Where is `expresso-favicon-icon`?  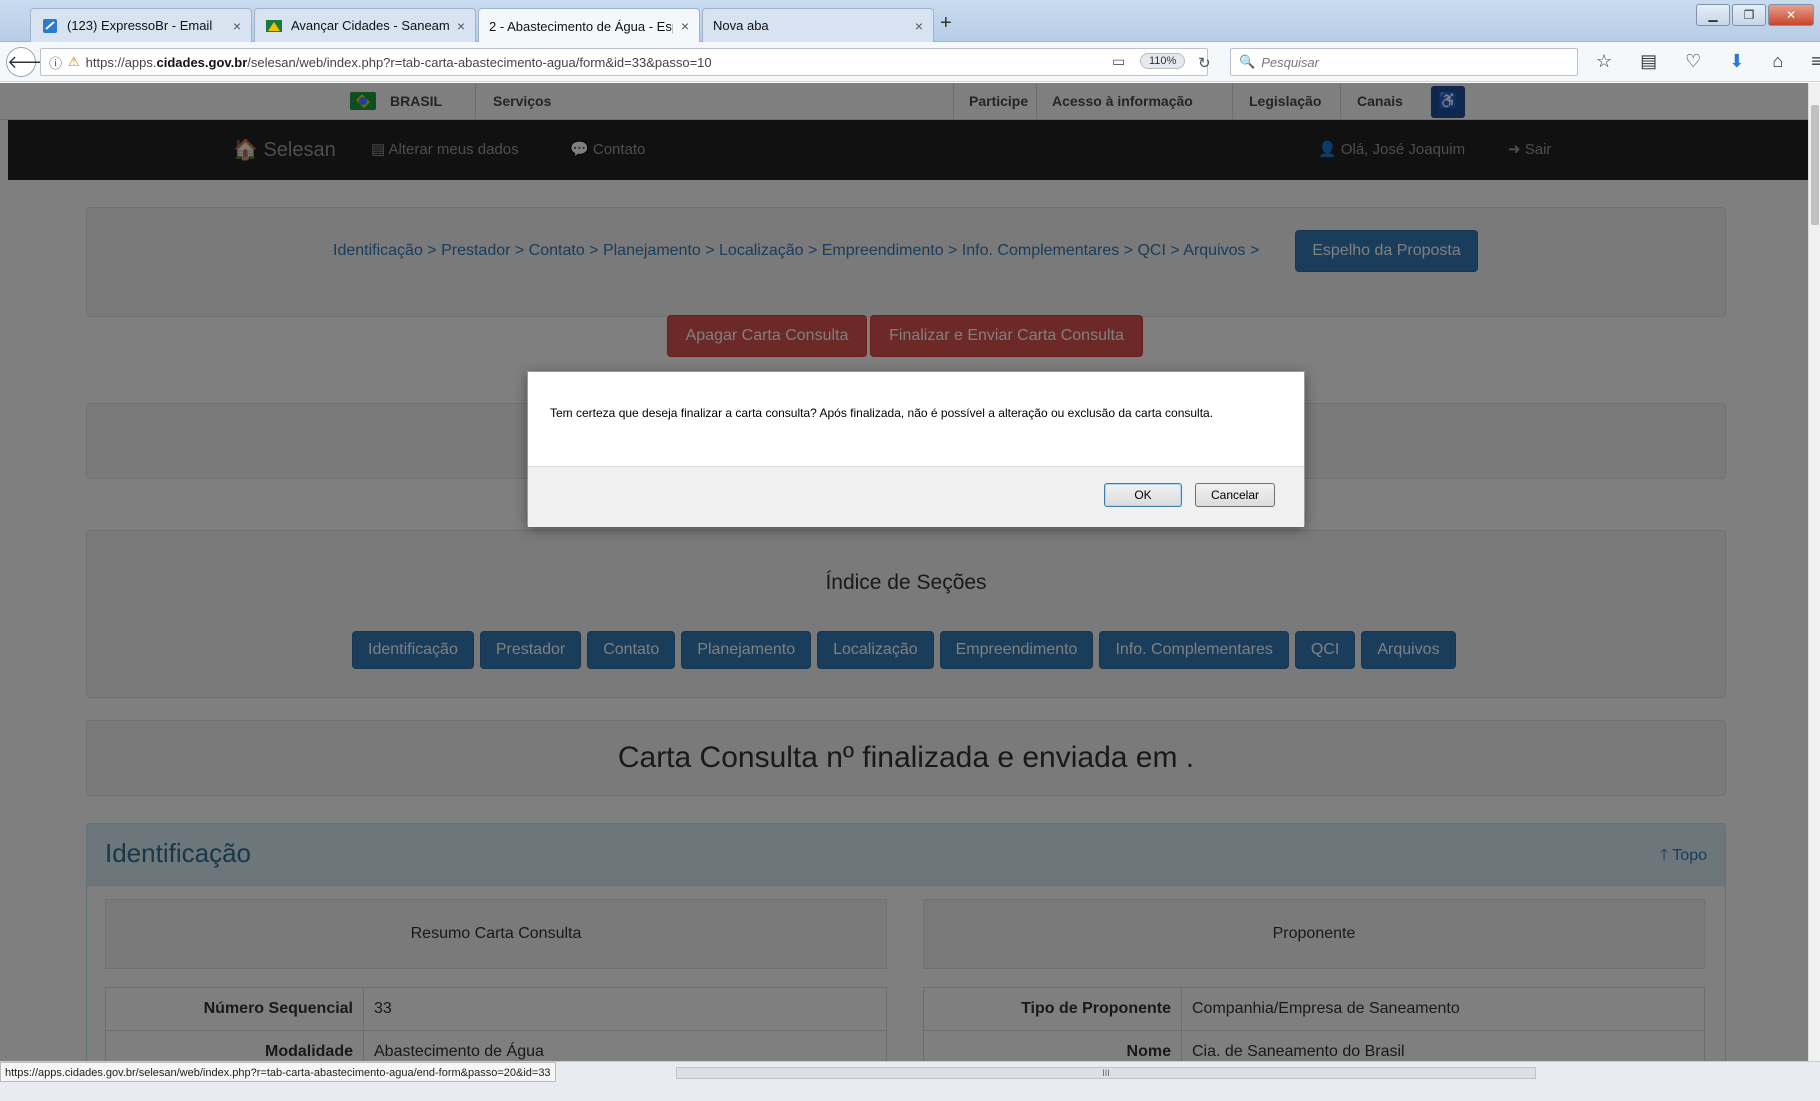 expresso-favicon-icon is located at coordinates (50, 26).